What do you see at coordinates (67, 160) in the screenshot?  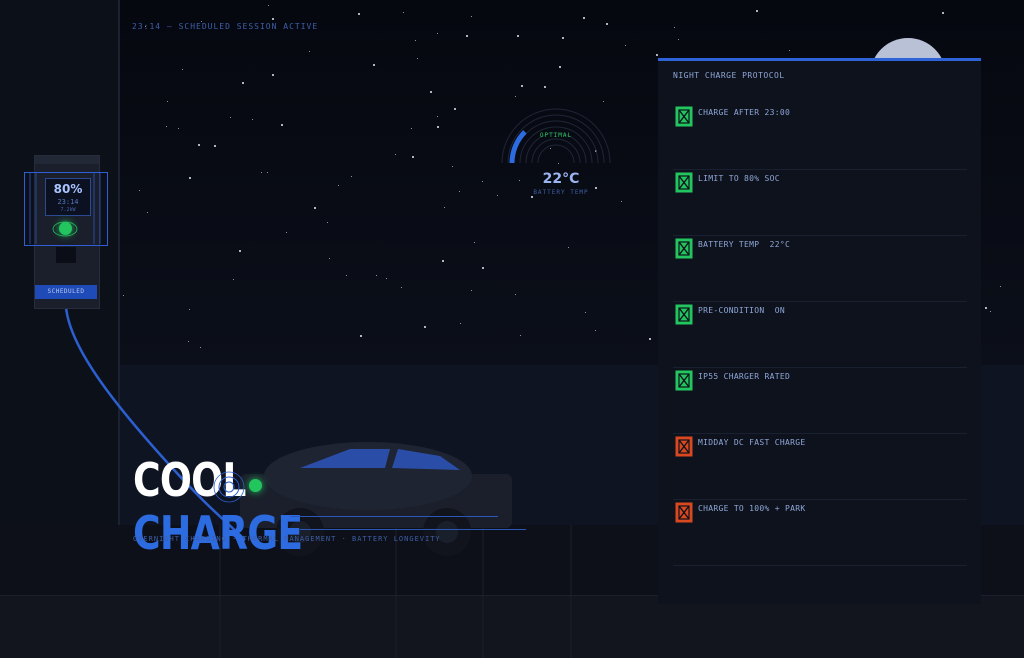 I see `charger-cap` at bounding box center [67, 160].